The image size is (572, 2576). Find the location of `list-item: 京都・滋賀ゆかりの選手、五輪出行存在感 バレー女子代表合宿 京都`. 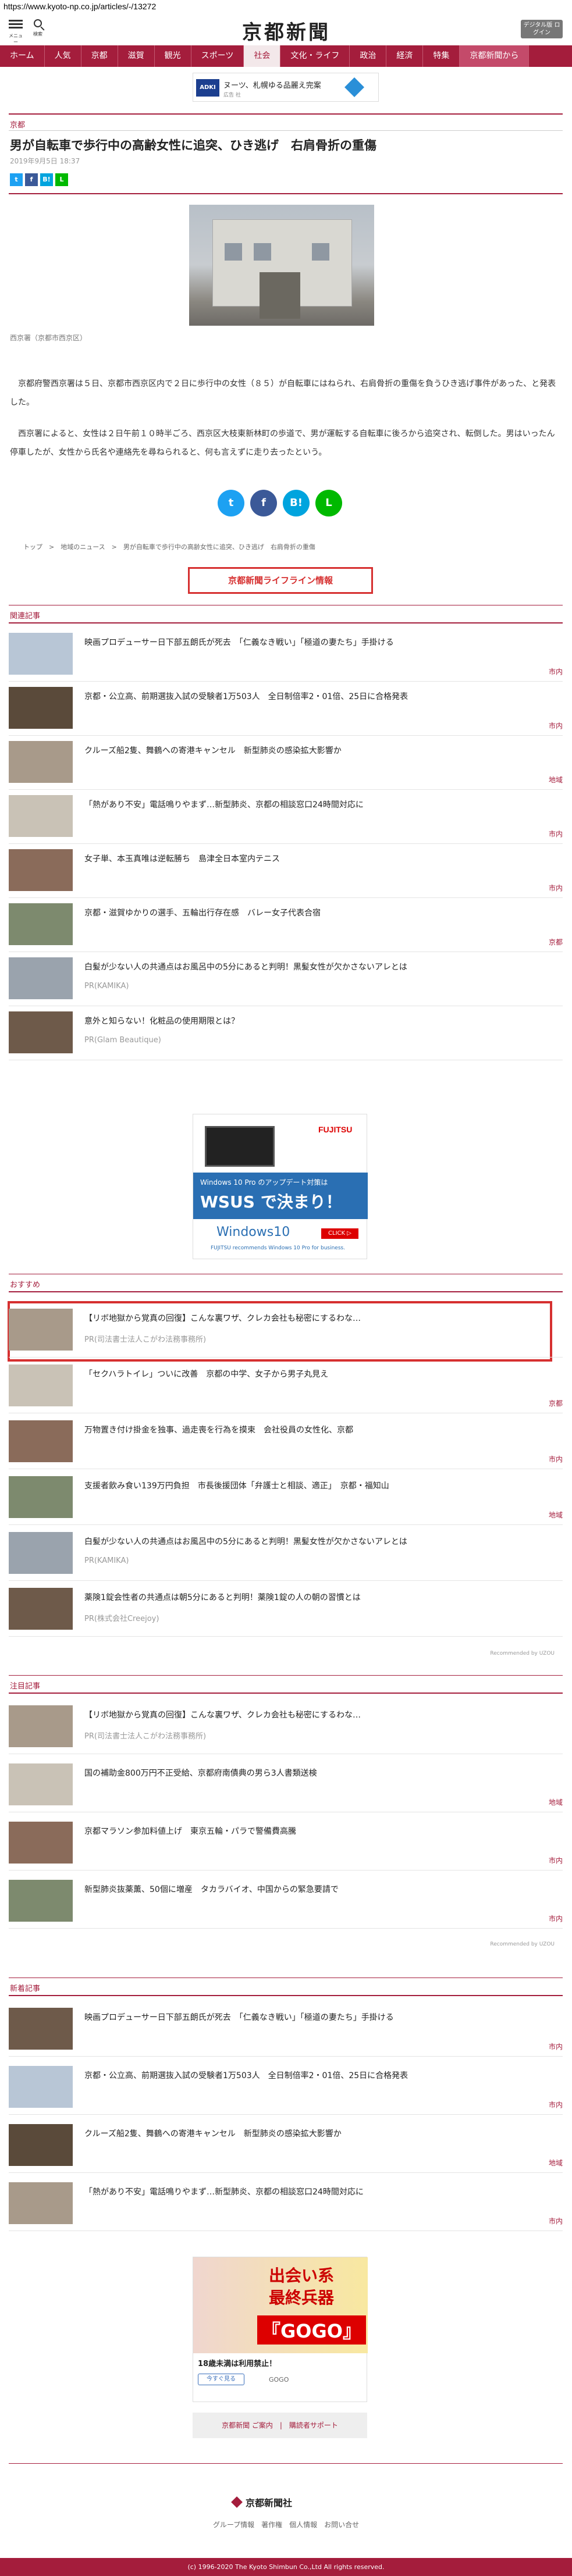

list-item: 京都・滋賀ゆかりの選手、五輪出行存在感 バレー女子代表合宿 京都 is located at coordinates (286, 925).